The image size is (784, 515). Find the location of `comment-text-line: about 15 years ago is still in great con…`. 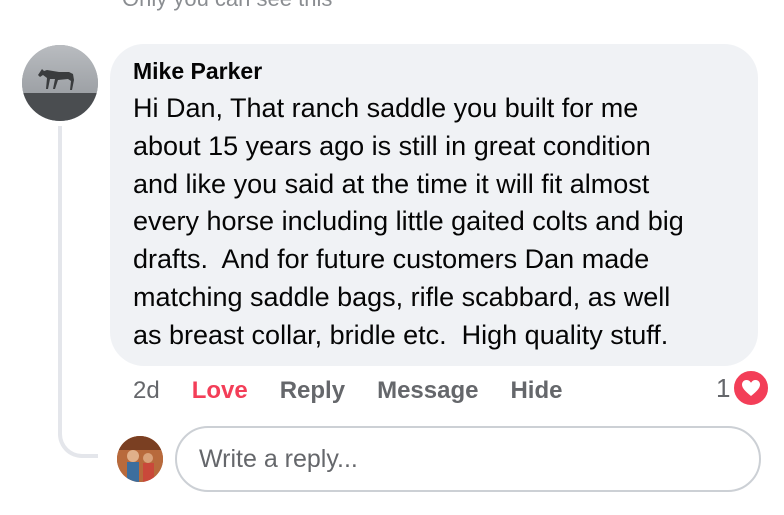

comment-text-line: about 15 years ago is still in great con… is located at coordinates (392, 145).